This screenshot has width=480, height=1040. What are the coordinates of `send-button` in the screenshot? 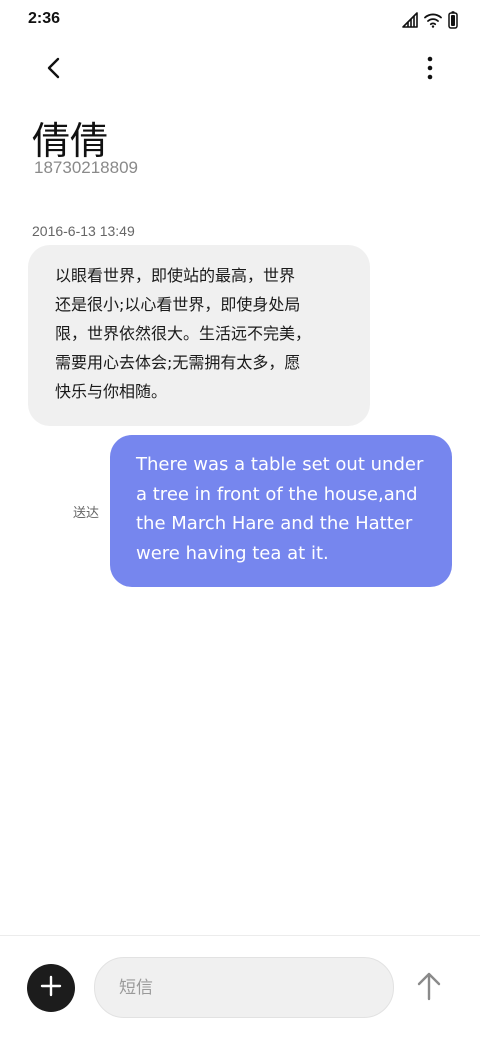 It's located at (429, 988).